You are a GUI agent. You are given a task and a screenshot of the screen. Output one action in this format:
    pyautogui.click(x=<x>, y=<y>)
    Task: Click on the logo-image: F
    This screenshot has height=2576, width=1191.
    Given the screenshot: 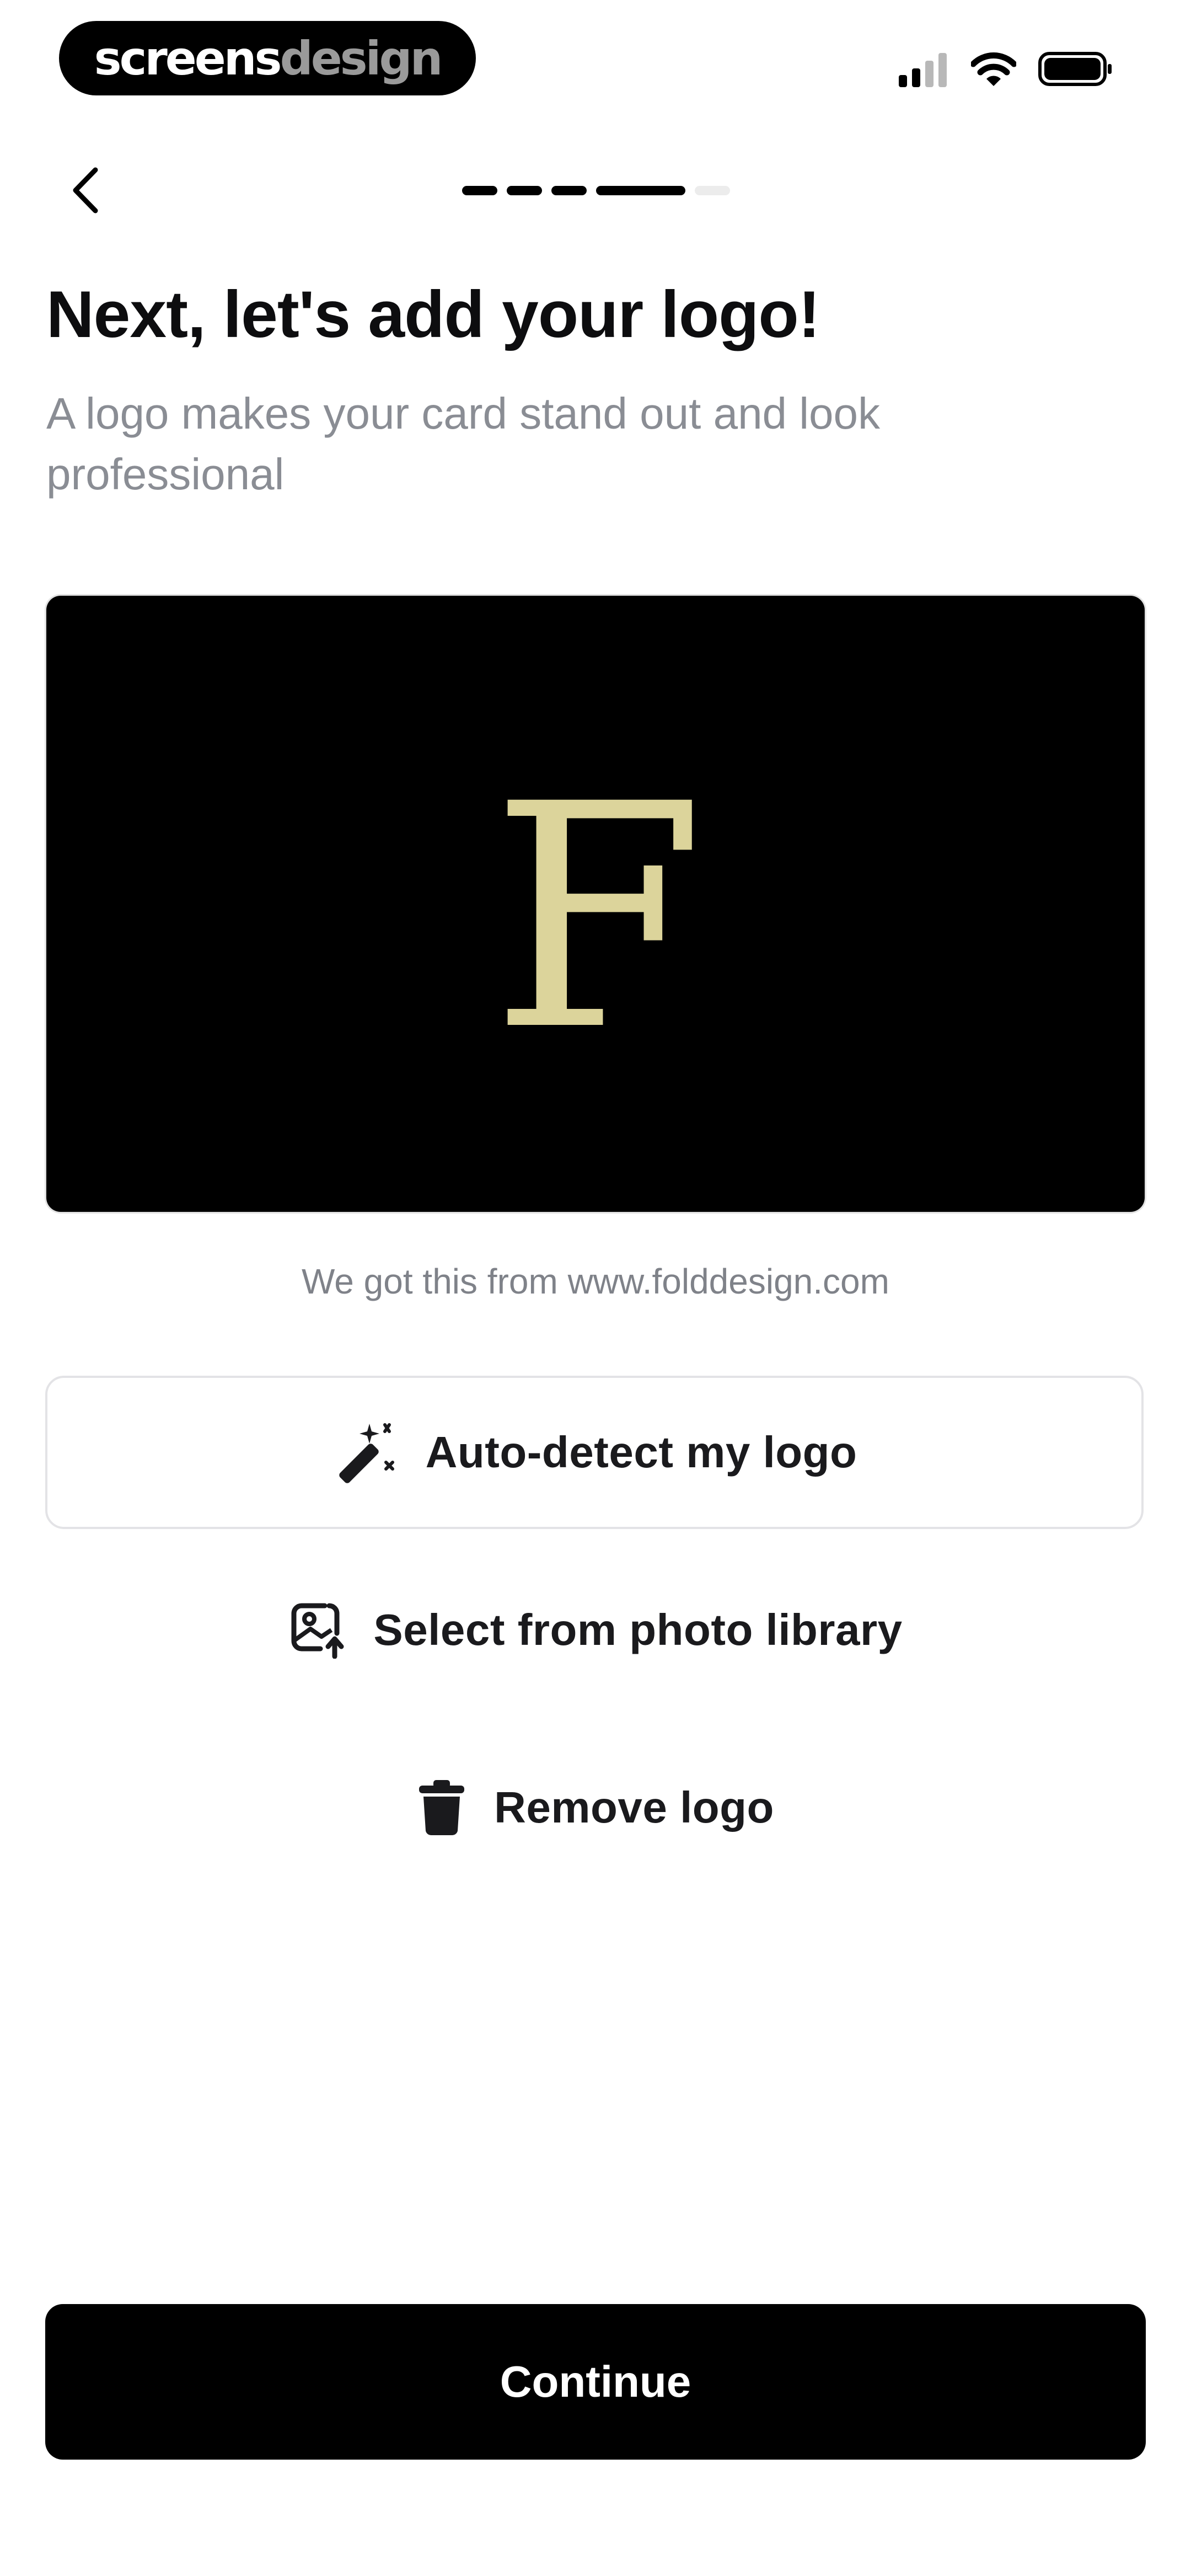 What is the action you would take?
    pyautogui.click(x=598, y=918)
    